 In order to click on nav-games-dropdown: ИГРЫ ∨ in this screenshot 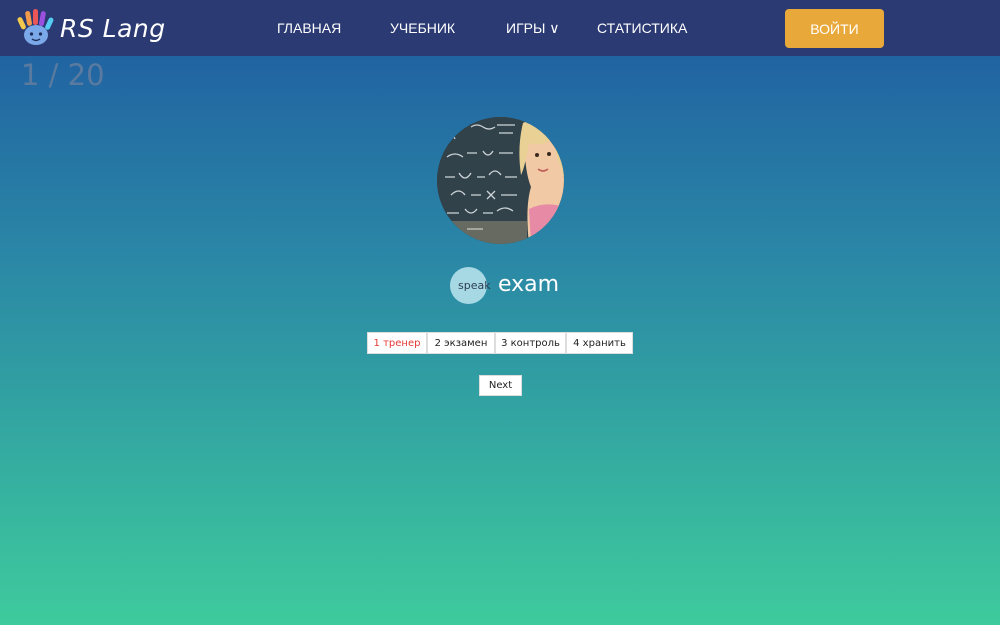, I will do `click(533, 28)`.